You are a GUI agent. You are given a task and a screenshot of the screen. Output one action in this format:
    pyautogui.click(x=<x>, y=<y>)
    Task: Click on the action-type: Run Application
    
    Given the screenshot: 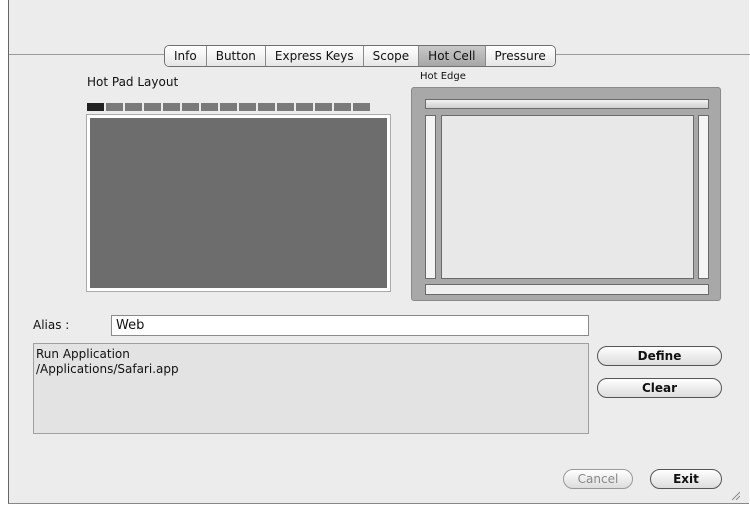 What is the action you would take?
    pyautogui.click(x=83, y=354)
    